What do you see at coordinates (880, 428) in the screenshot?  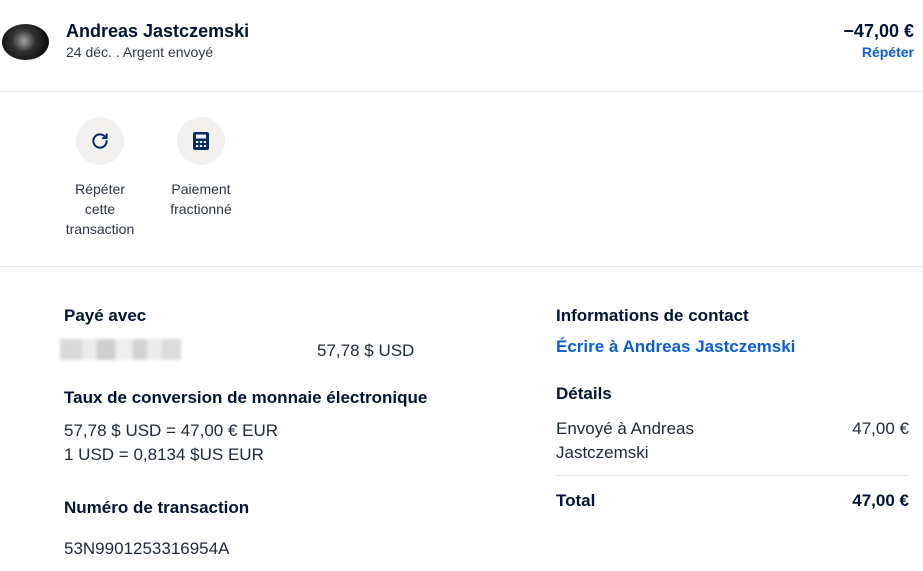 I see `sent-amount: 47,00 €` at bounding box center [880, 428].